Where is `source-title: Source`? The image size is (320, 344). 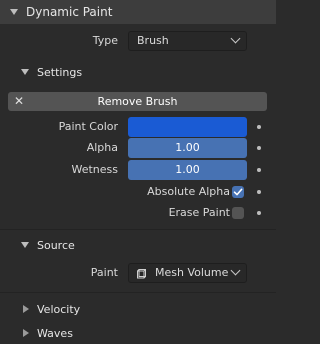
source-title: Source is located at coordinates (56, 245).